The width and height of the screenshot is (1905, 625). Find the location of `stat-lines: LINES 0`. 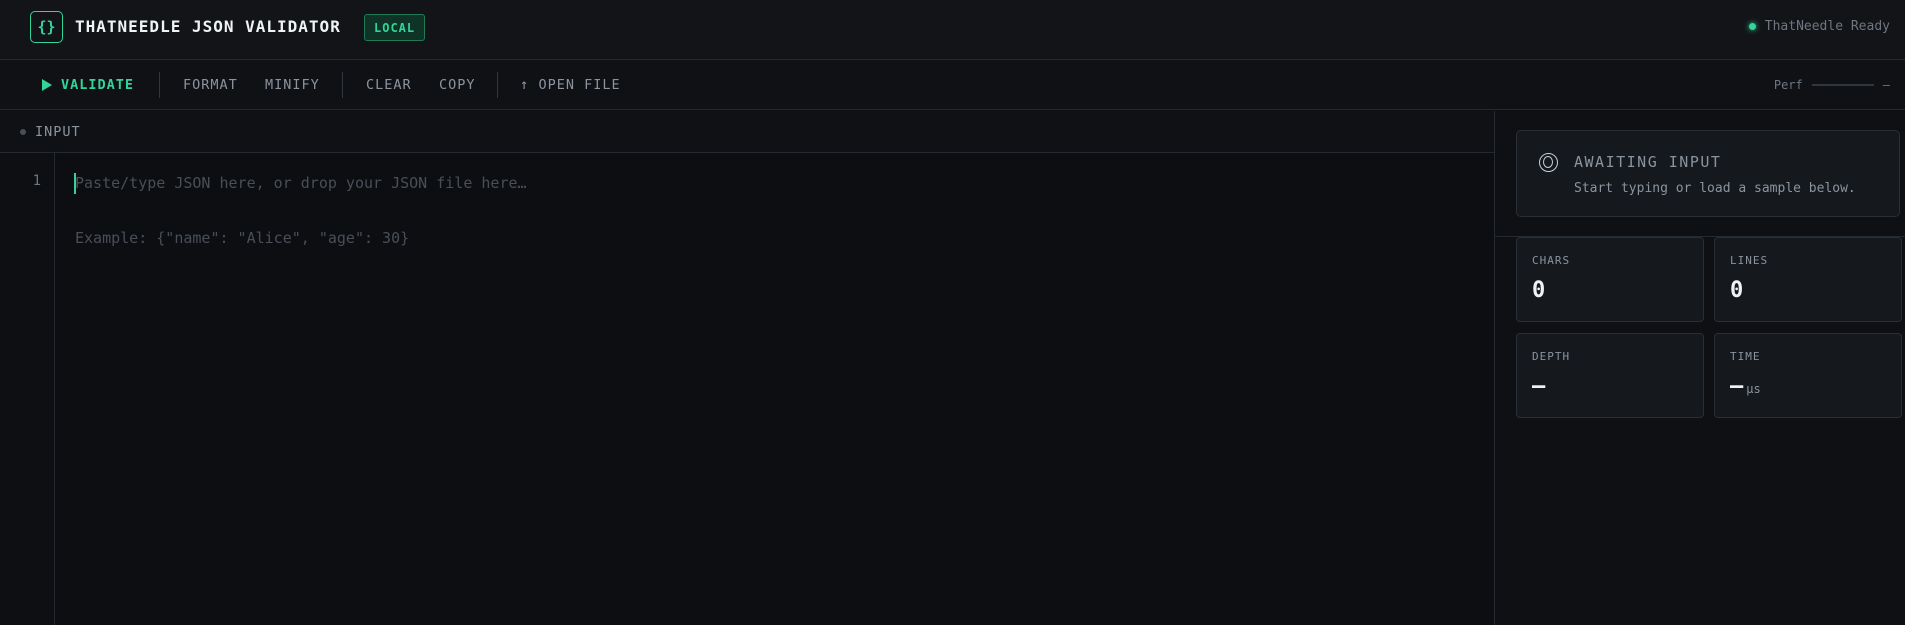

stat-lines: LINES 0 is located at coordinates (1808, 279).